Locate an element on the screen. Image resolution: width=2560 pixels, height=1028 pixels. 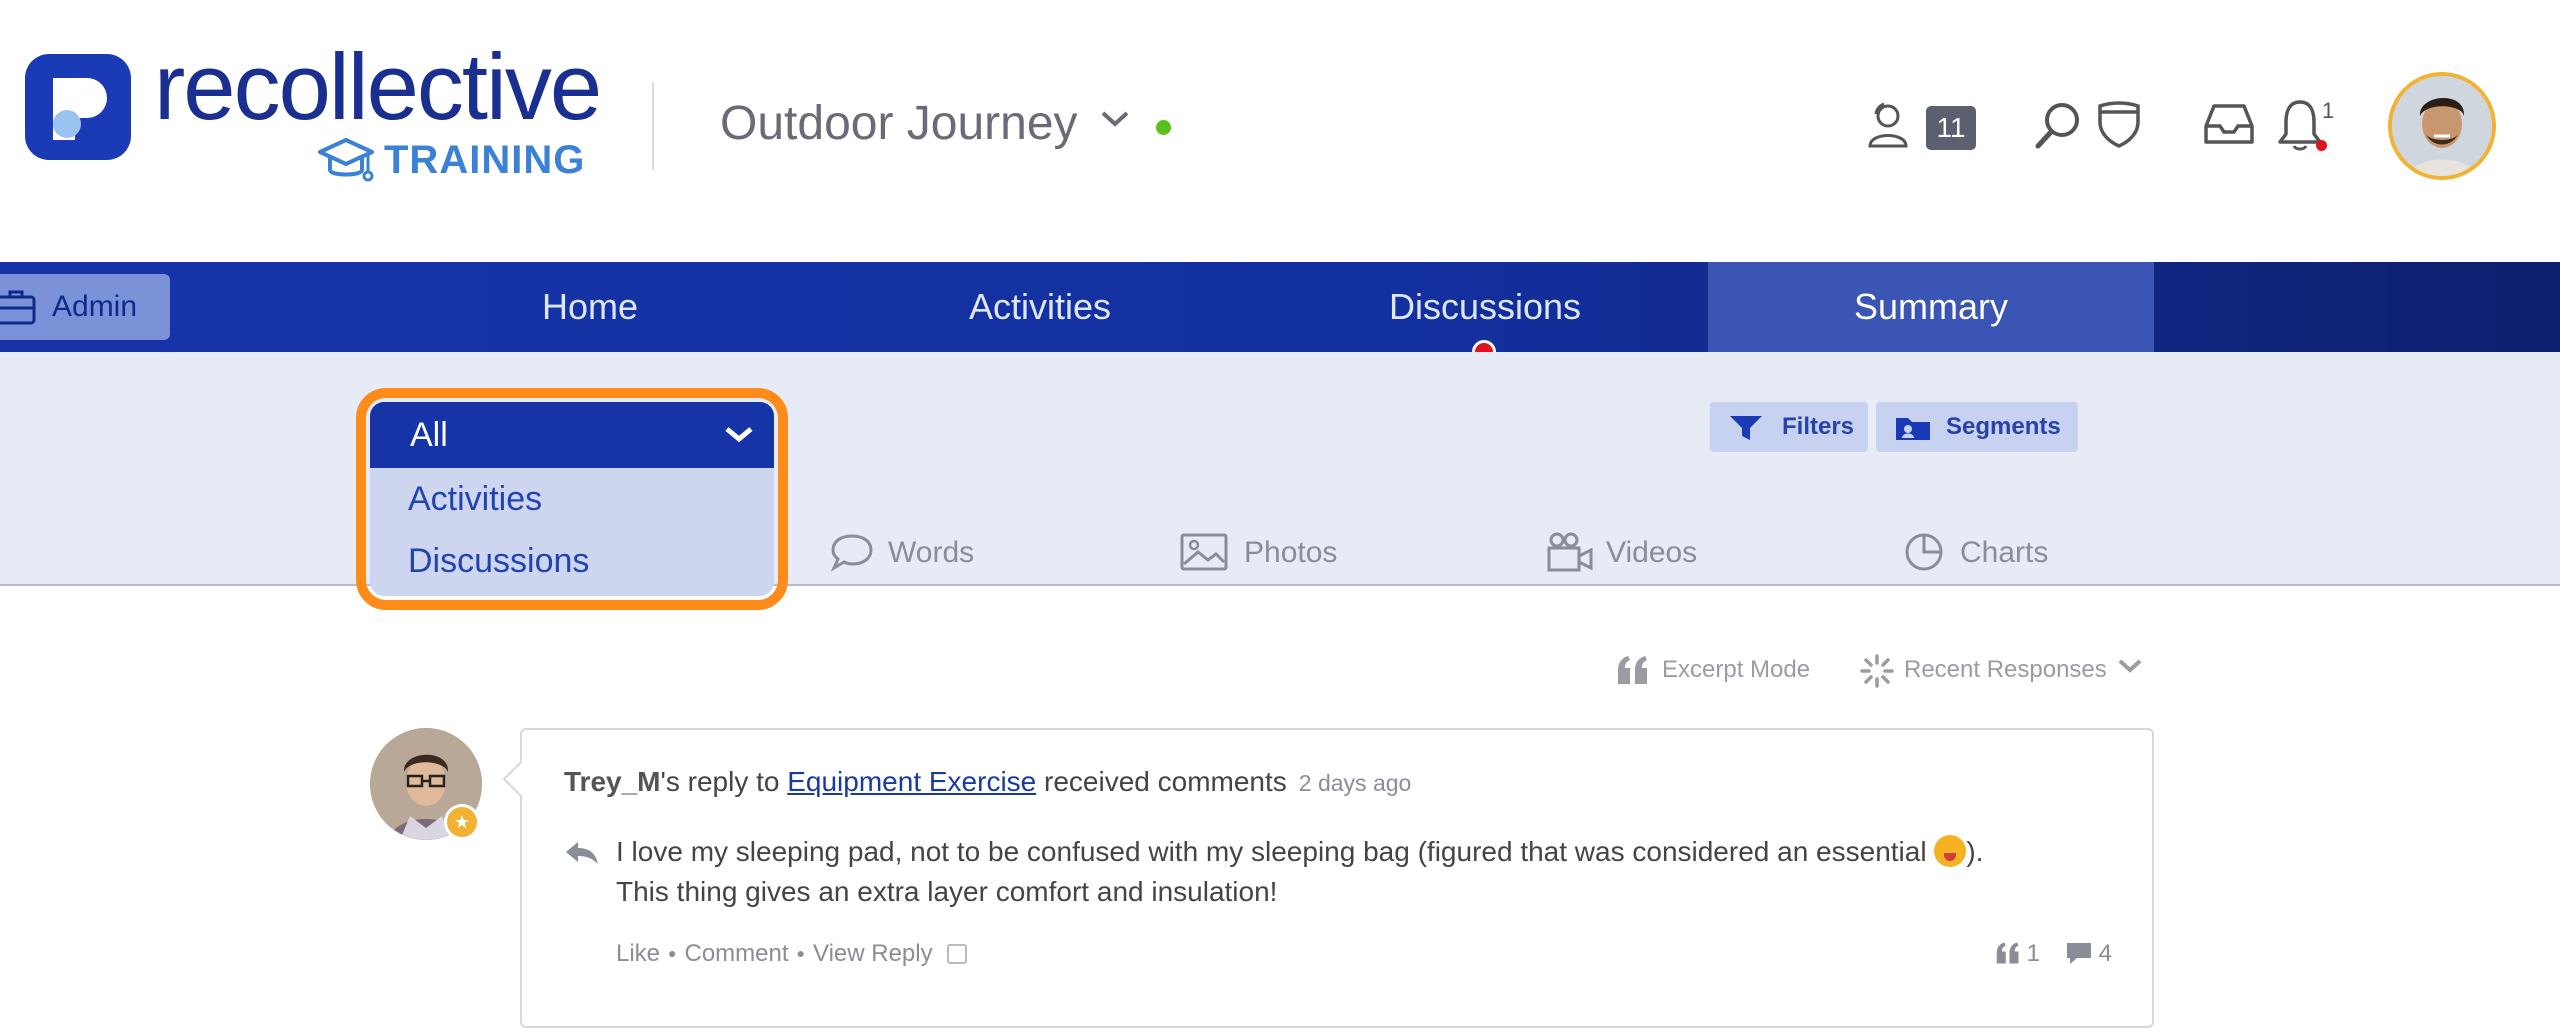
nav-discussions: Discussions is located at coordinates (1485, 307).